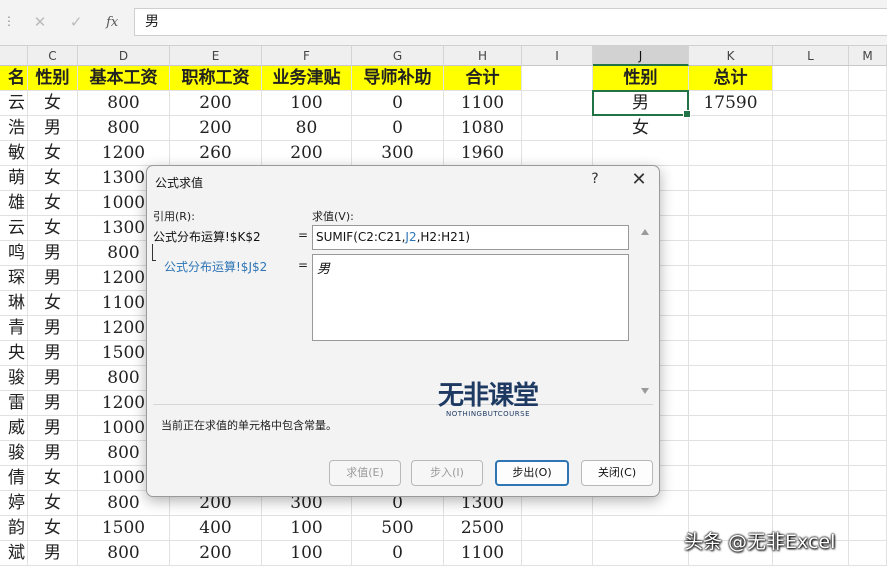  What do you see at coordinates (14, 528) in the screenshot?
I see `table-cell: 韵` at bounding box center [14, 528].